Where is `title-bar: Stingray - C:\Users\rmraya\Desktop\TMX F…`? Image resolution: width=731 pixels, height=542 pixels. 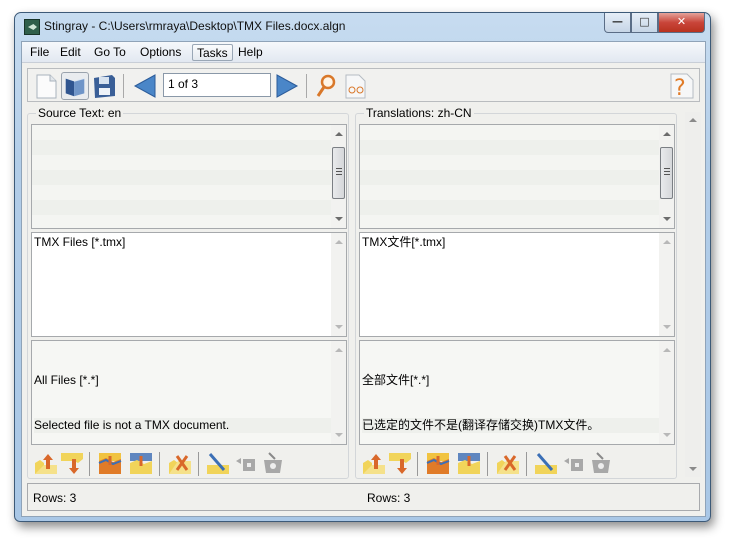
title-bar: Stingray - C:\Users\rmraya\Desktop\TMX F… is located at coordinates (362, 27).